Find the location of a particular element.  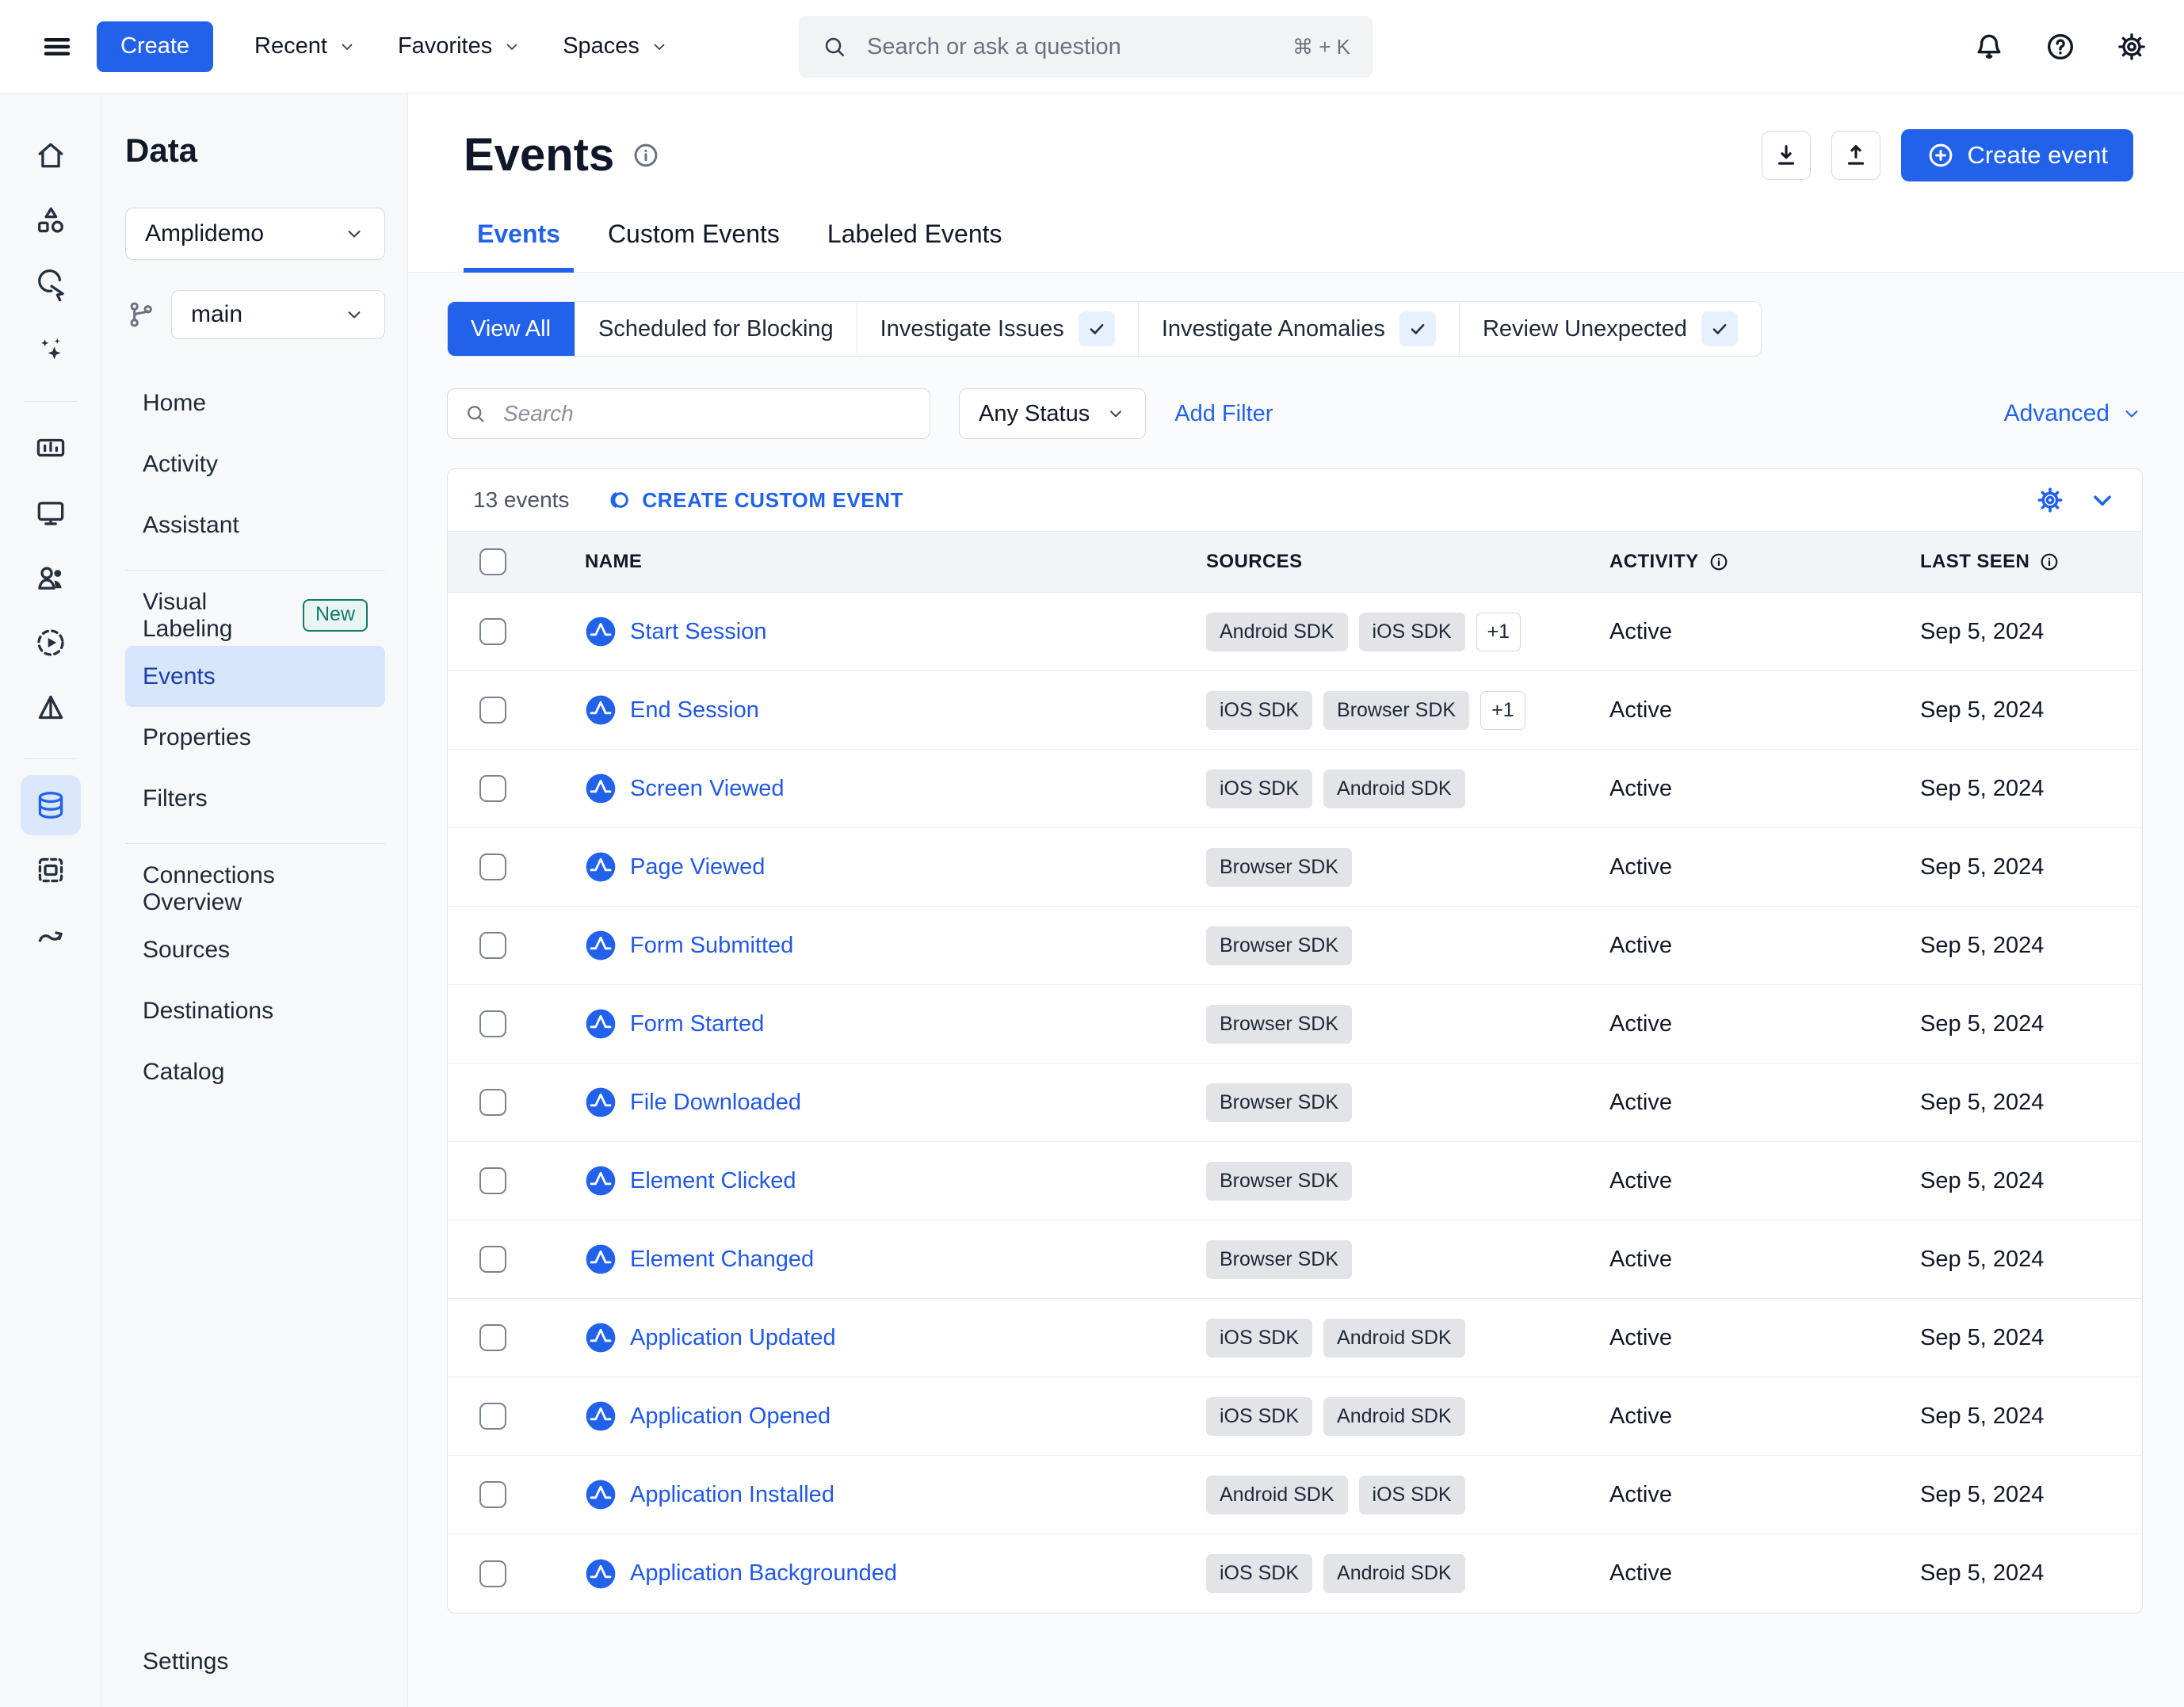

last-seen-cell: Sep 5, 2024 is located at coordinates (1982, 1023).